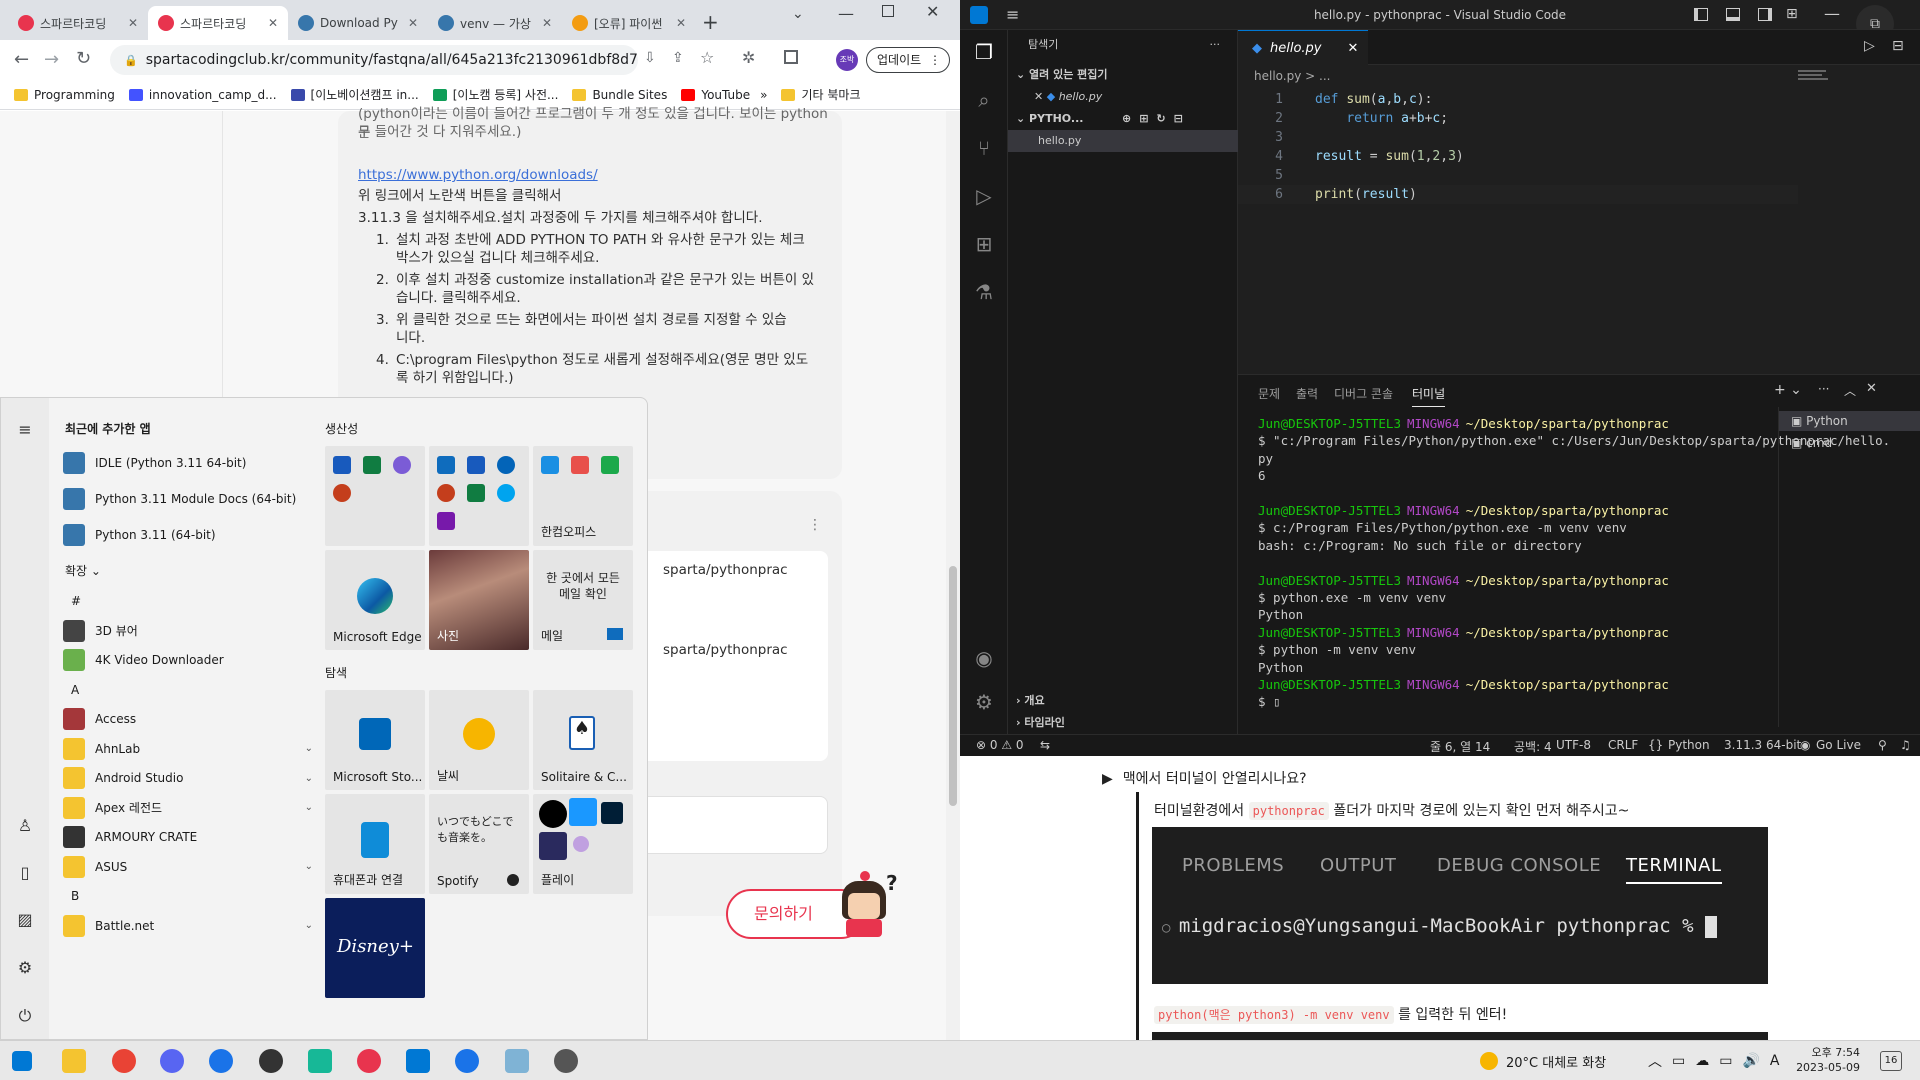  Describe the element at coordinates (1823, 389) in the screenshot. I see `more-dots-icon: ···` at that location.